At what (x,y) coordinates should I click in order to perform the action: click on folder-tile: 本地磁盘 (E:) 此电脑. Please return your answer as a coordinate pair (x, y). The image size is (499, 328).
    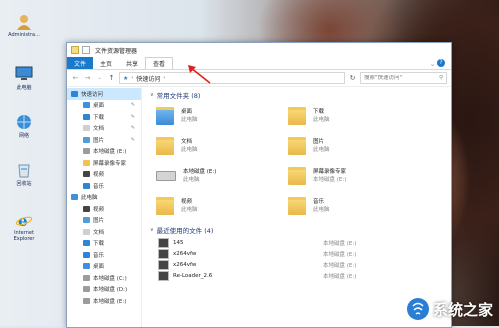
    Looking at the image, I should click on (216, 175).